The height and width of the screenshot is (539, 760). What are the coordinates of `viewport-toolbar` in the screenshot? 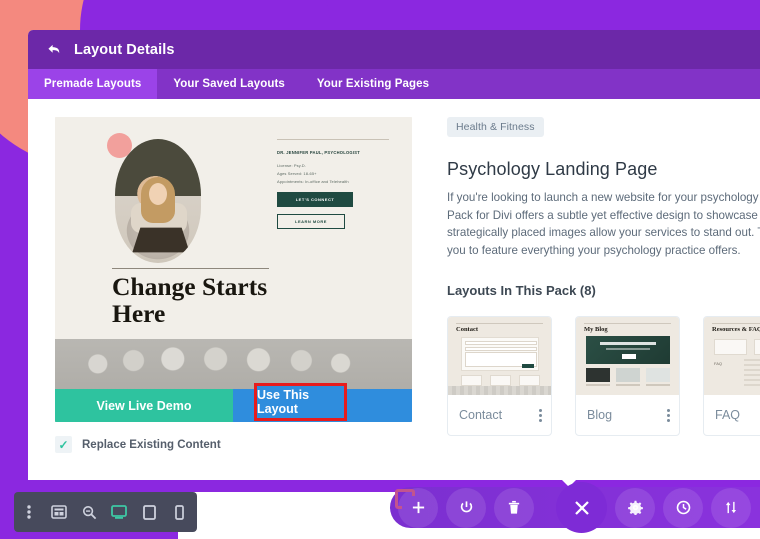 It's located at (105, 512).